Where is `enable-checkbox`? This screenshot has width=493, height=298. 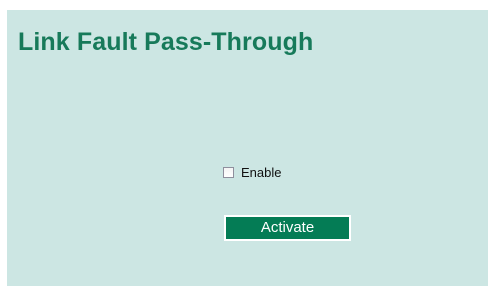 enable-checkbox is located at coordinates (228, 172).